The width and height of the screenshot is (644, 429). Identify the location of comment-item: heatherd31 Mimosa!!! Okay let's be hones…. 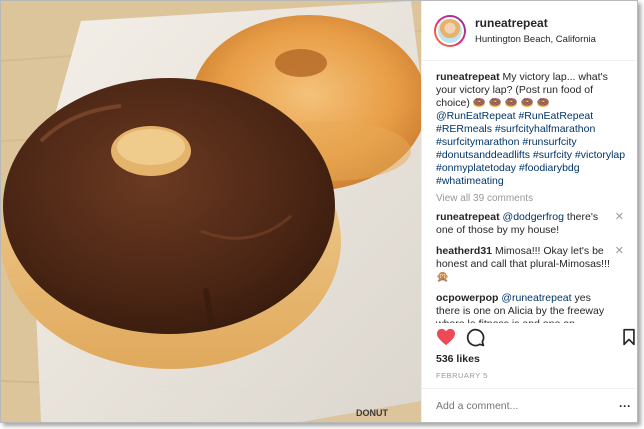
(531, 264).